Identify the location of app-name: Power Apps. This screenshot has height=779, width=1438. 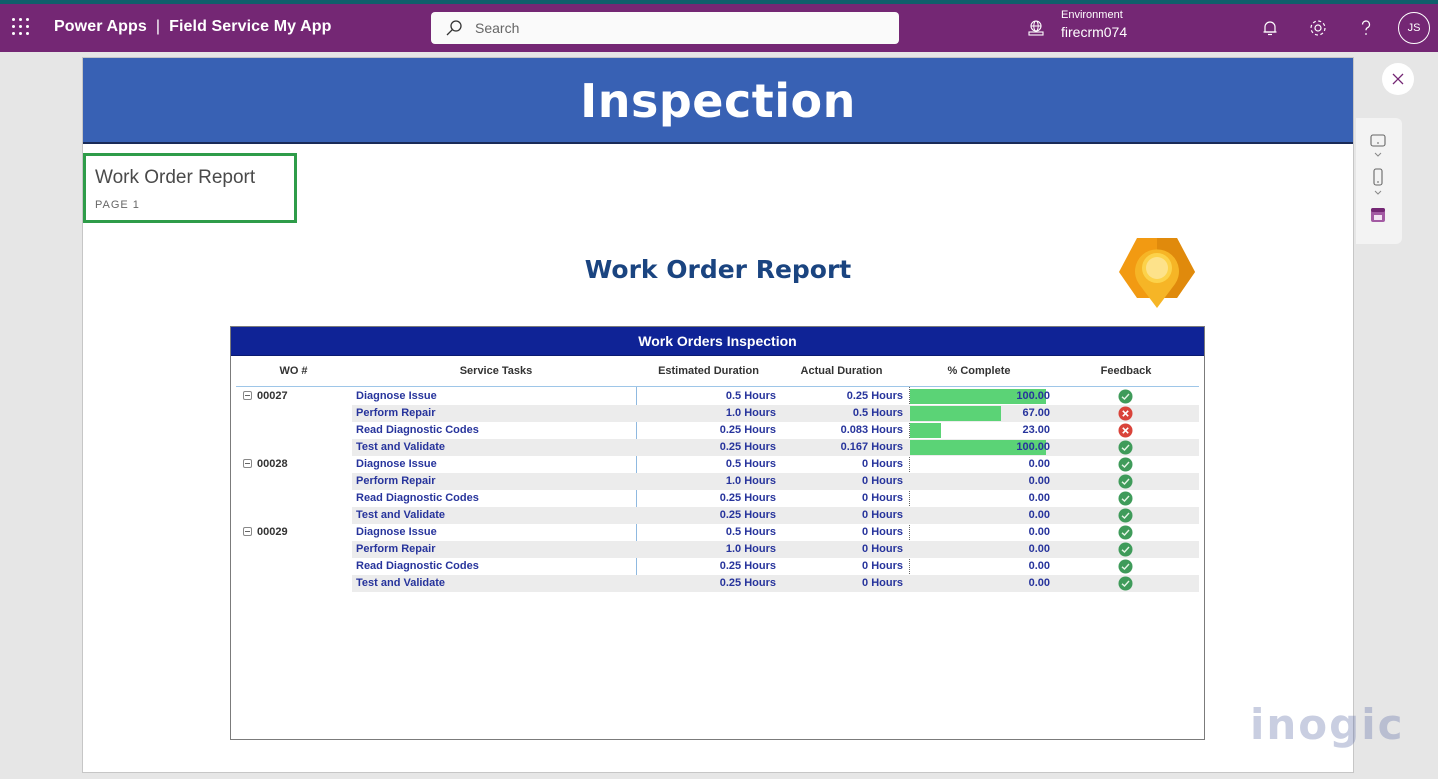
(100, 26).